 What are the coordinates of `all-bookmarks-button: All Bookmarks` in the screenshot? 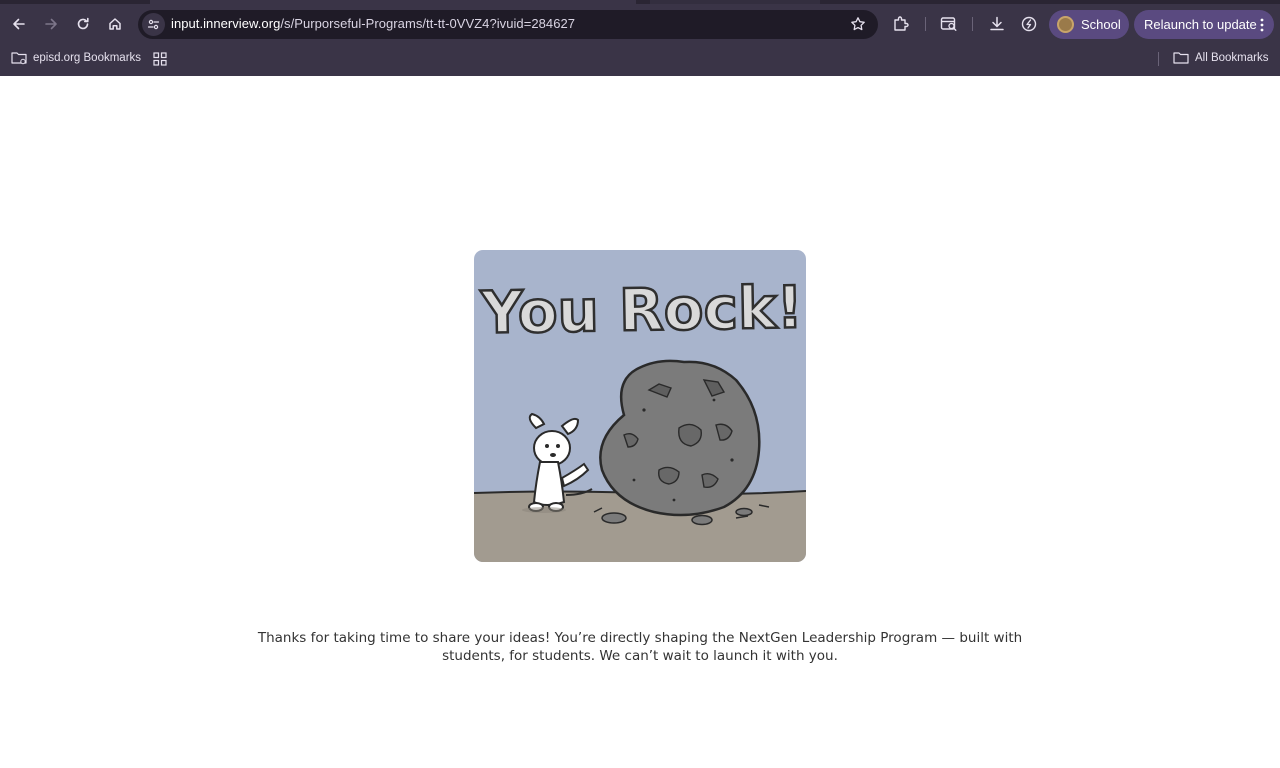 It's located at (1221, 58).